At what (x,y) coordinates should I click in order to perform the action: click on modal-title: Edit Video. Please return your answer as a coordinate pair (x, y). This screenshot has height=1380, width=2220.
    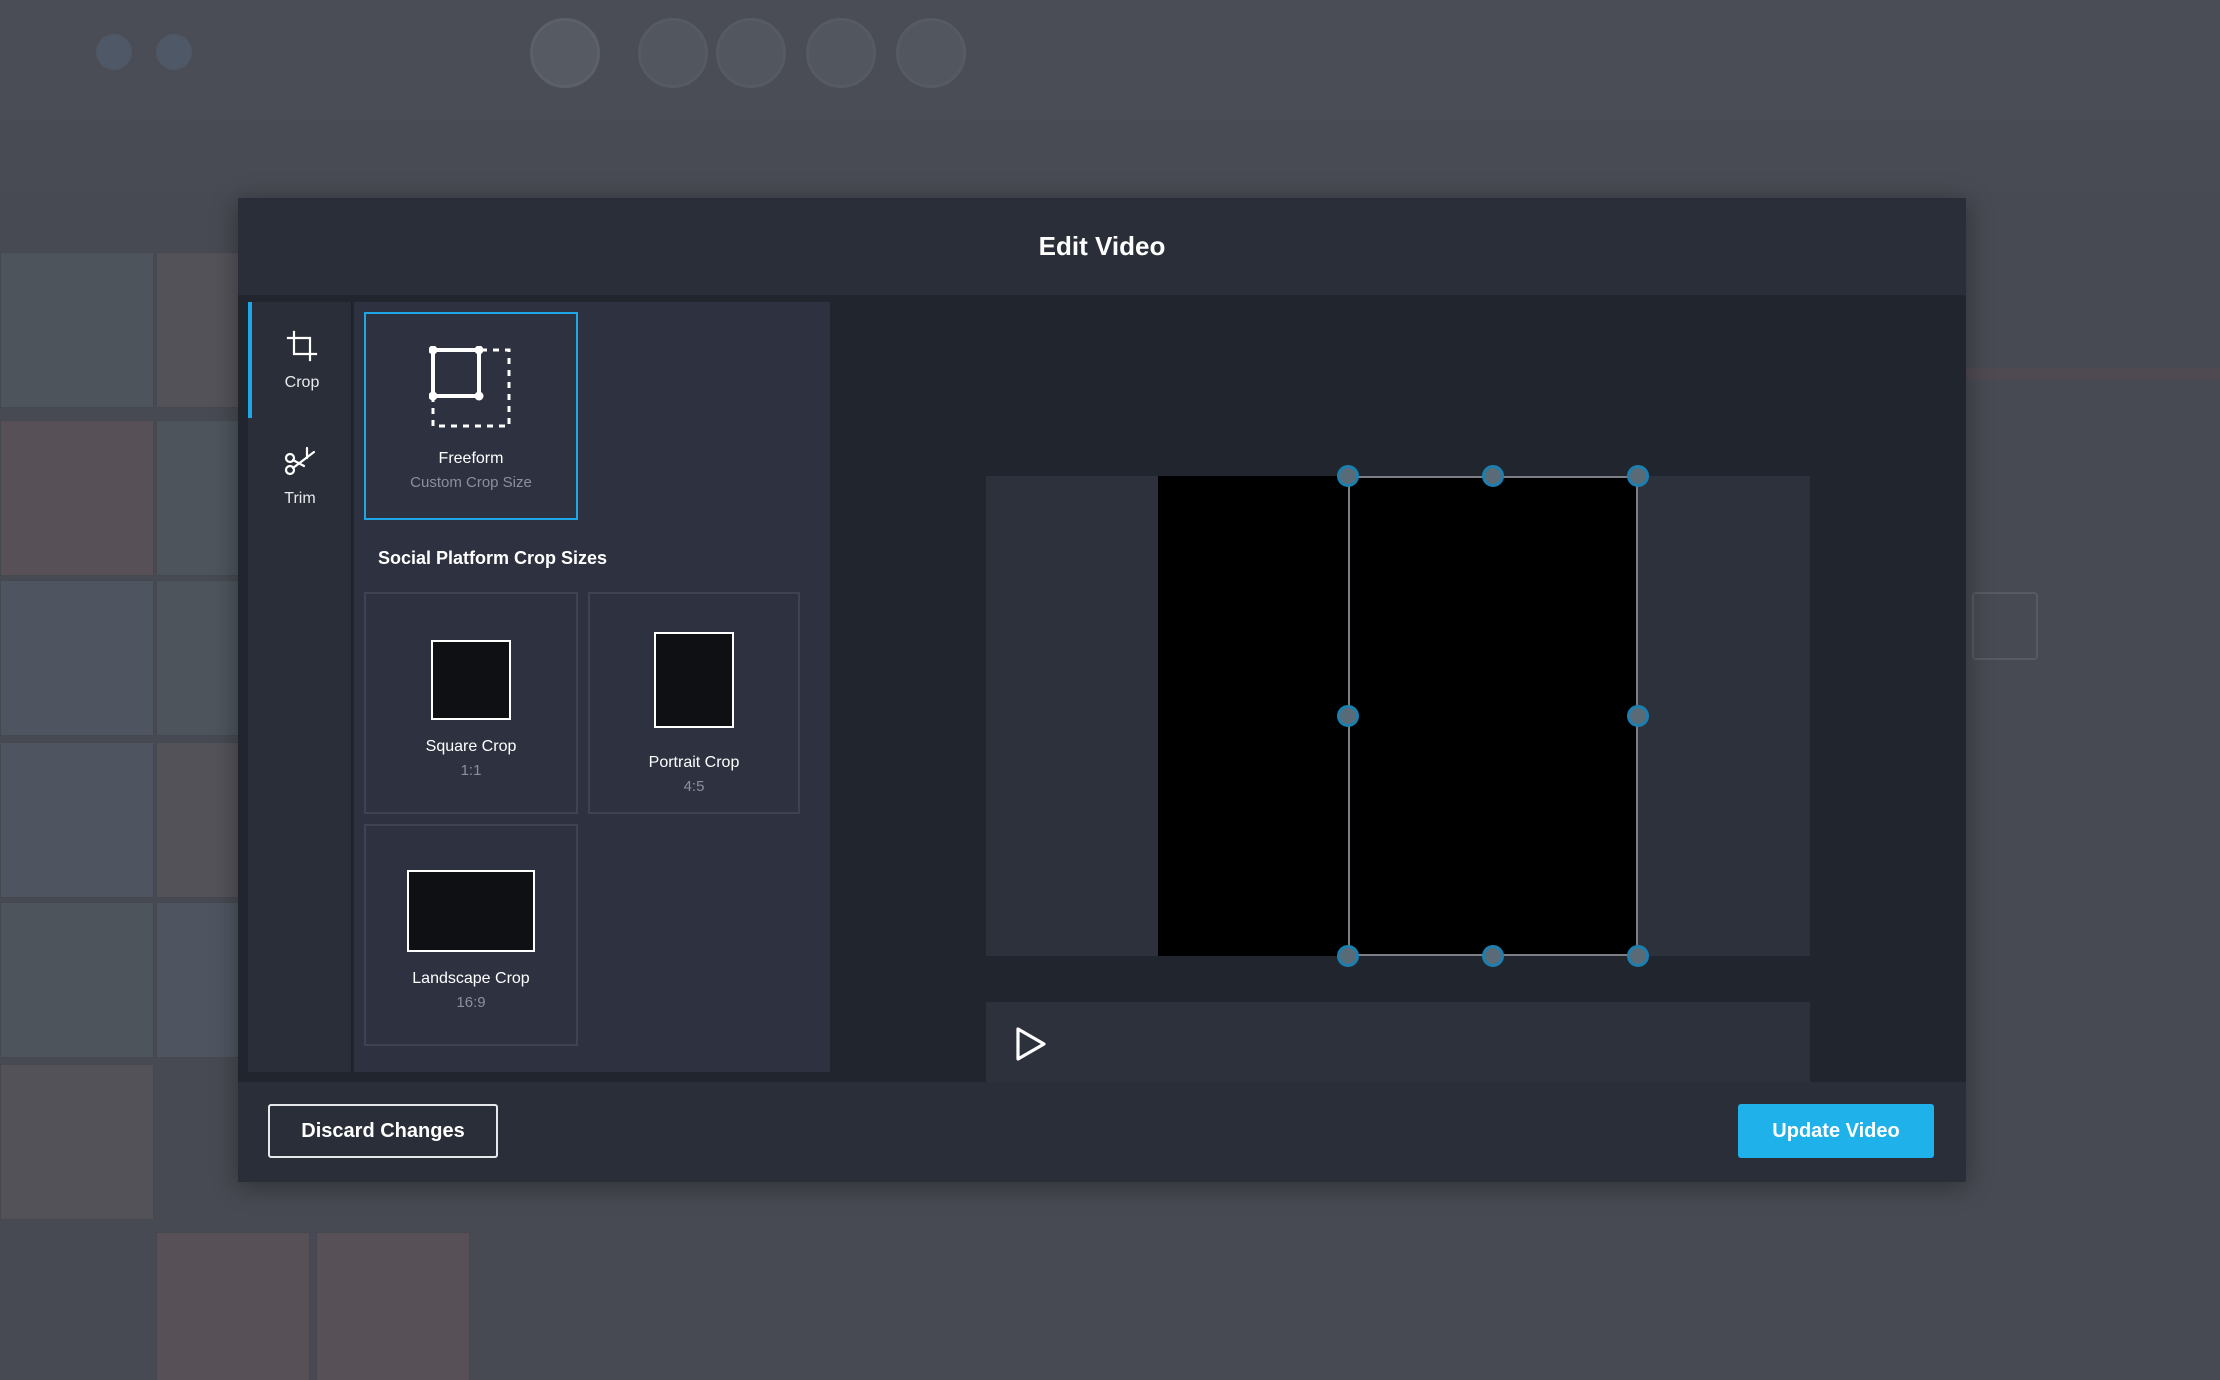
    Looking at the image, I should click on (1102, 246).